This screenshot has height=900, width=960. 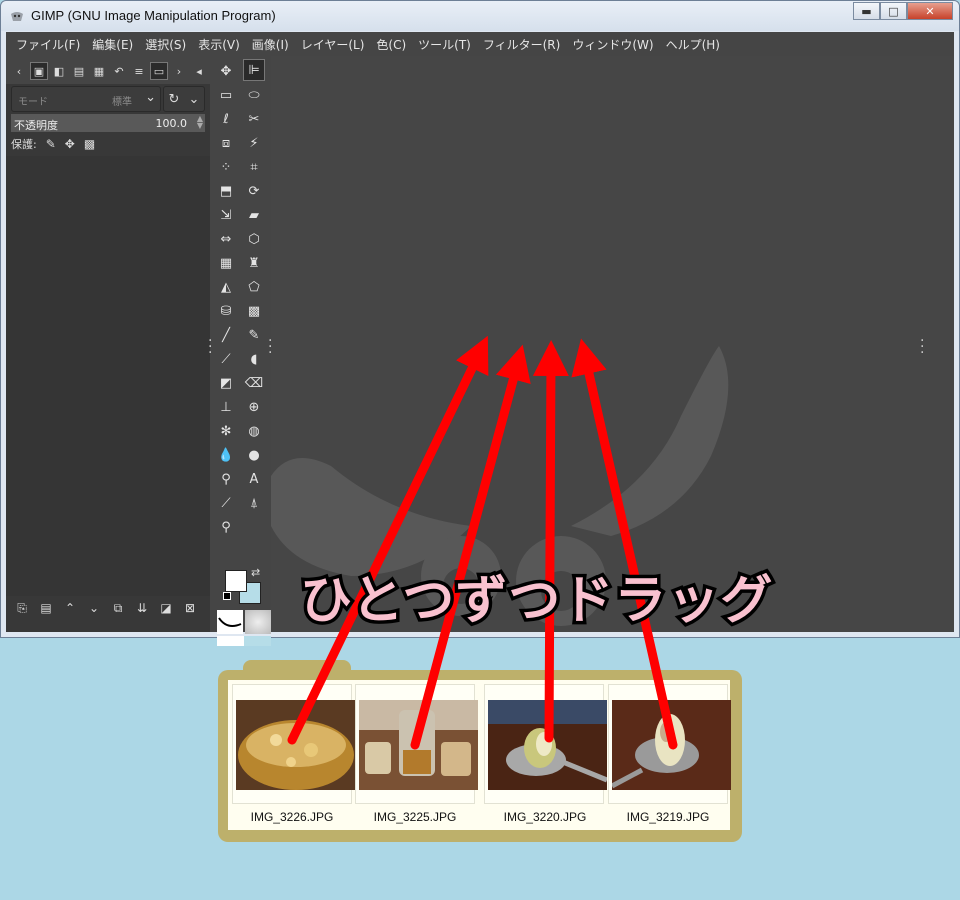 I want to click on handle-transform-icon: ◭, so click(x=226, y=287).